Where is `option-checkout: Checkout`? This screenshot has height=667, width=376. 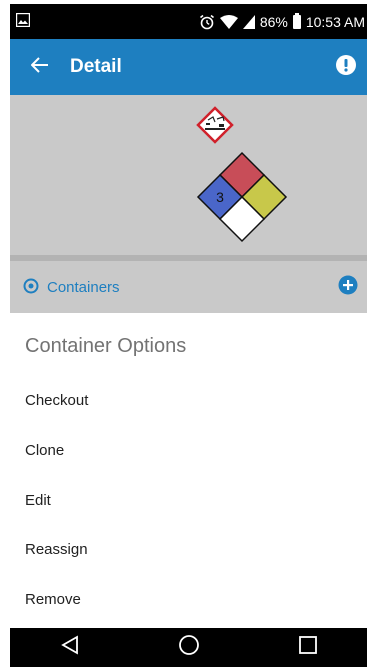 option-checkout: Checkout is located at coordinates (188, 400).